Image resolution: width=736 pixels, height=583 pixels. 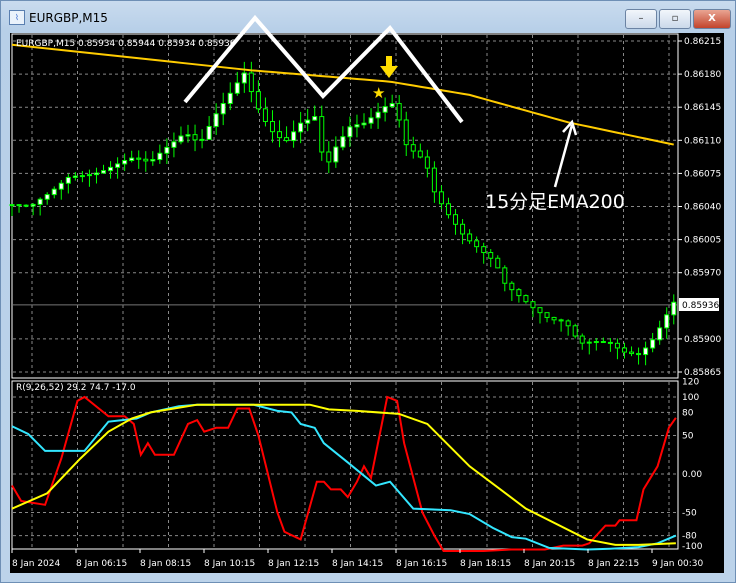 What do you see at coordinates (702, 174) in the screenshot?
I see `price-tick-label: 0.86075` at bounding box center [702, 174].